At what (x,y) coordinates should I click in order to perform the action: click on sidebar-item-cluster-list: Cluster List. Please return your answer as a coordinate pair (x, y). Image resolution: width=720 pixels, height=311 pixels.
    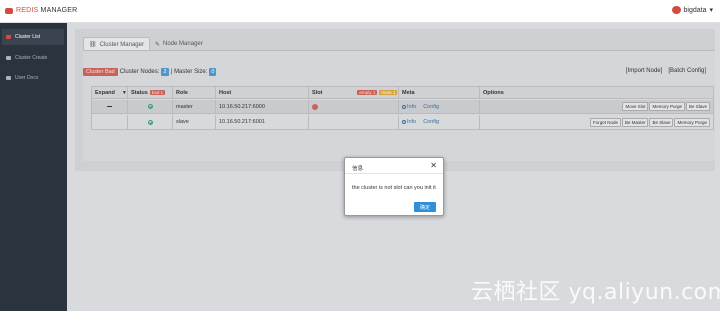
    Looking at the image, I should click on (33, 37).